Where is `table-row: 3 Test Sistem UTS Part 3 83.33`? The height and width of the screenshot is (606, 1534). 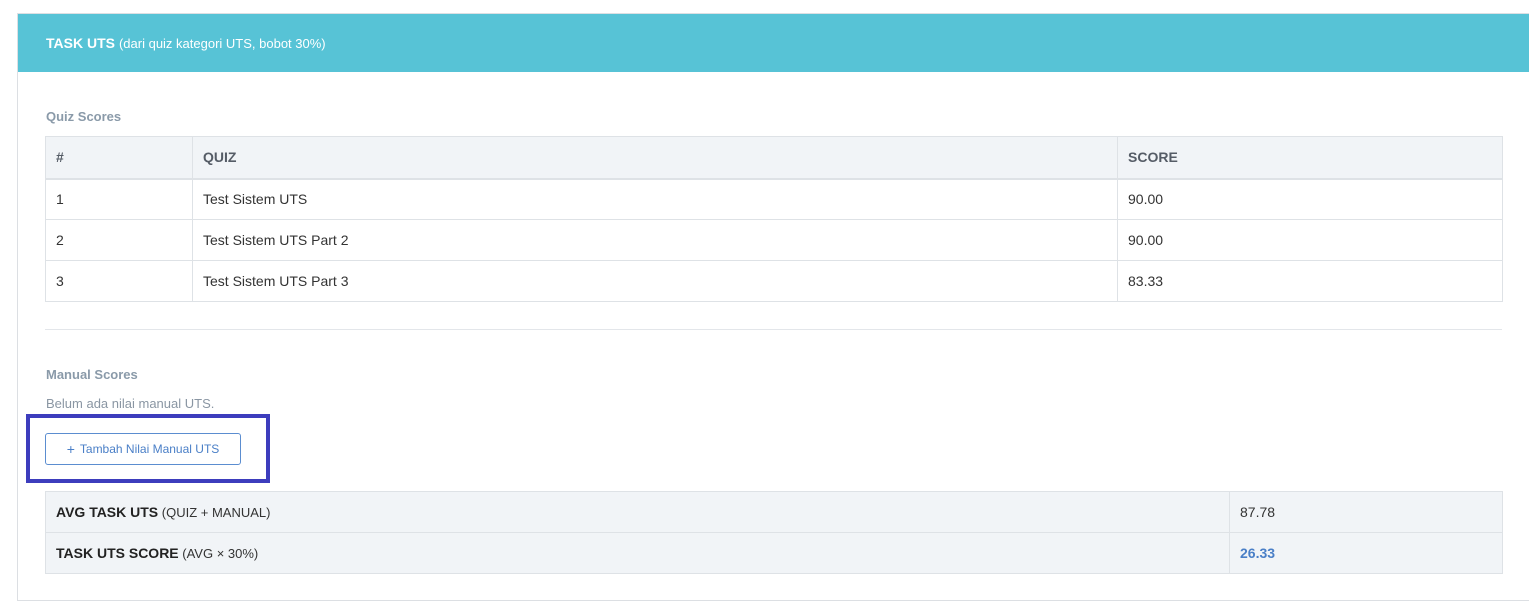 table-row: 3 Test Sistem UTS Part 3 83.33 is located at coordinates (774, 281).